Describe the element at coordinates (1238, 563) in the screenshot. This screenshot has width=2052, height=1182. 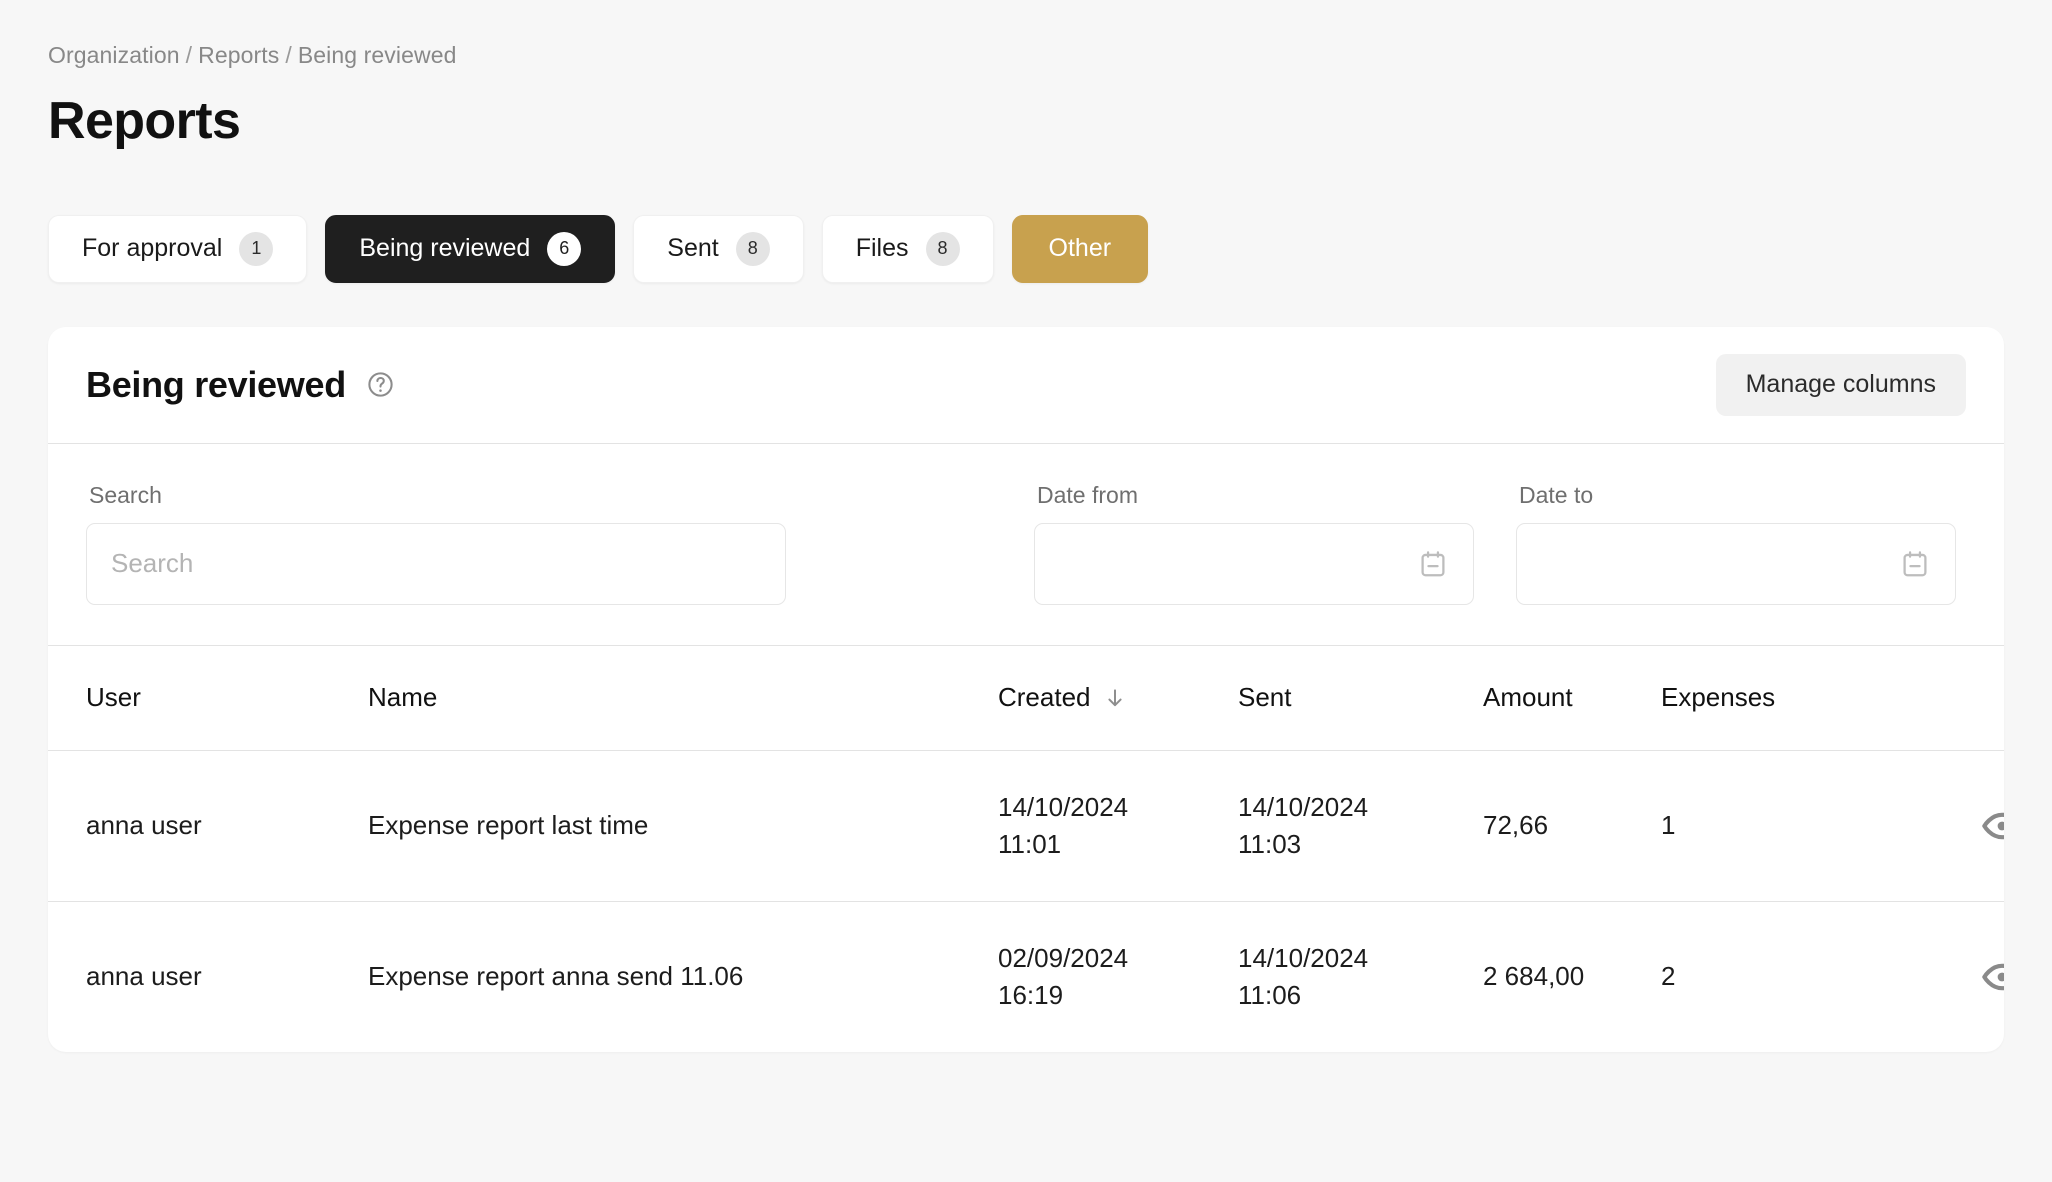
I see `date-from-input` at that location.